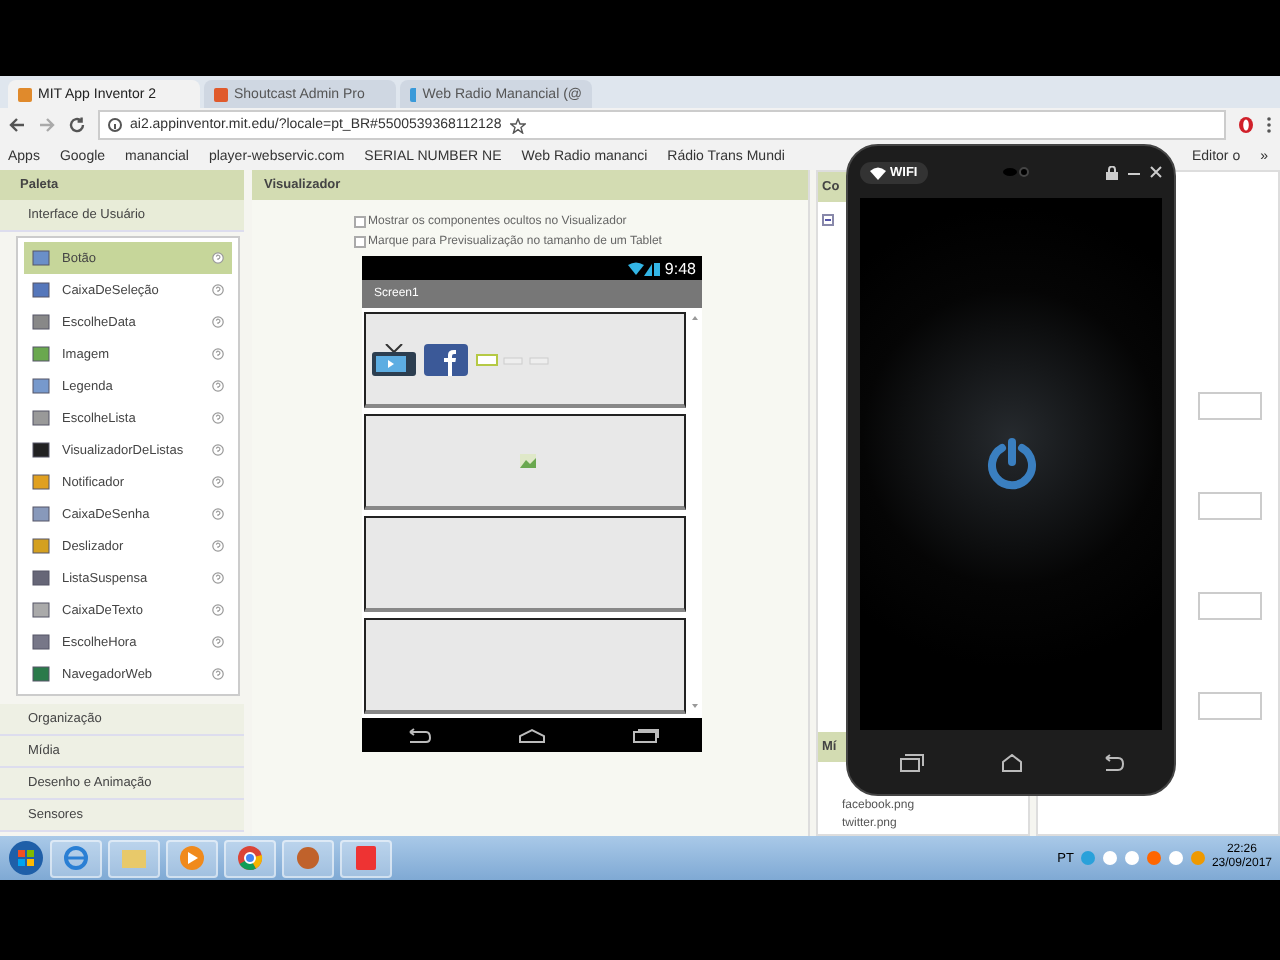 Image resolution: width=1280 pixels, height=960 pixels. Describe the element at coordinates (528, 461) in the screenshot. I see `image-icon` at that location.